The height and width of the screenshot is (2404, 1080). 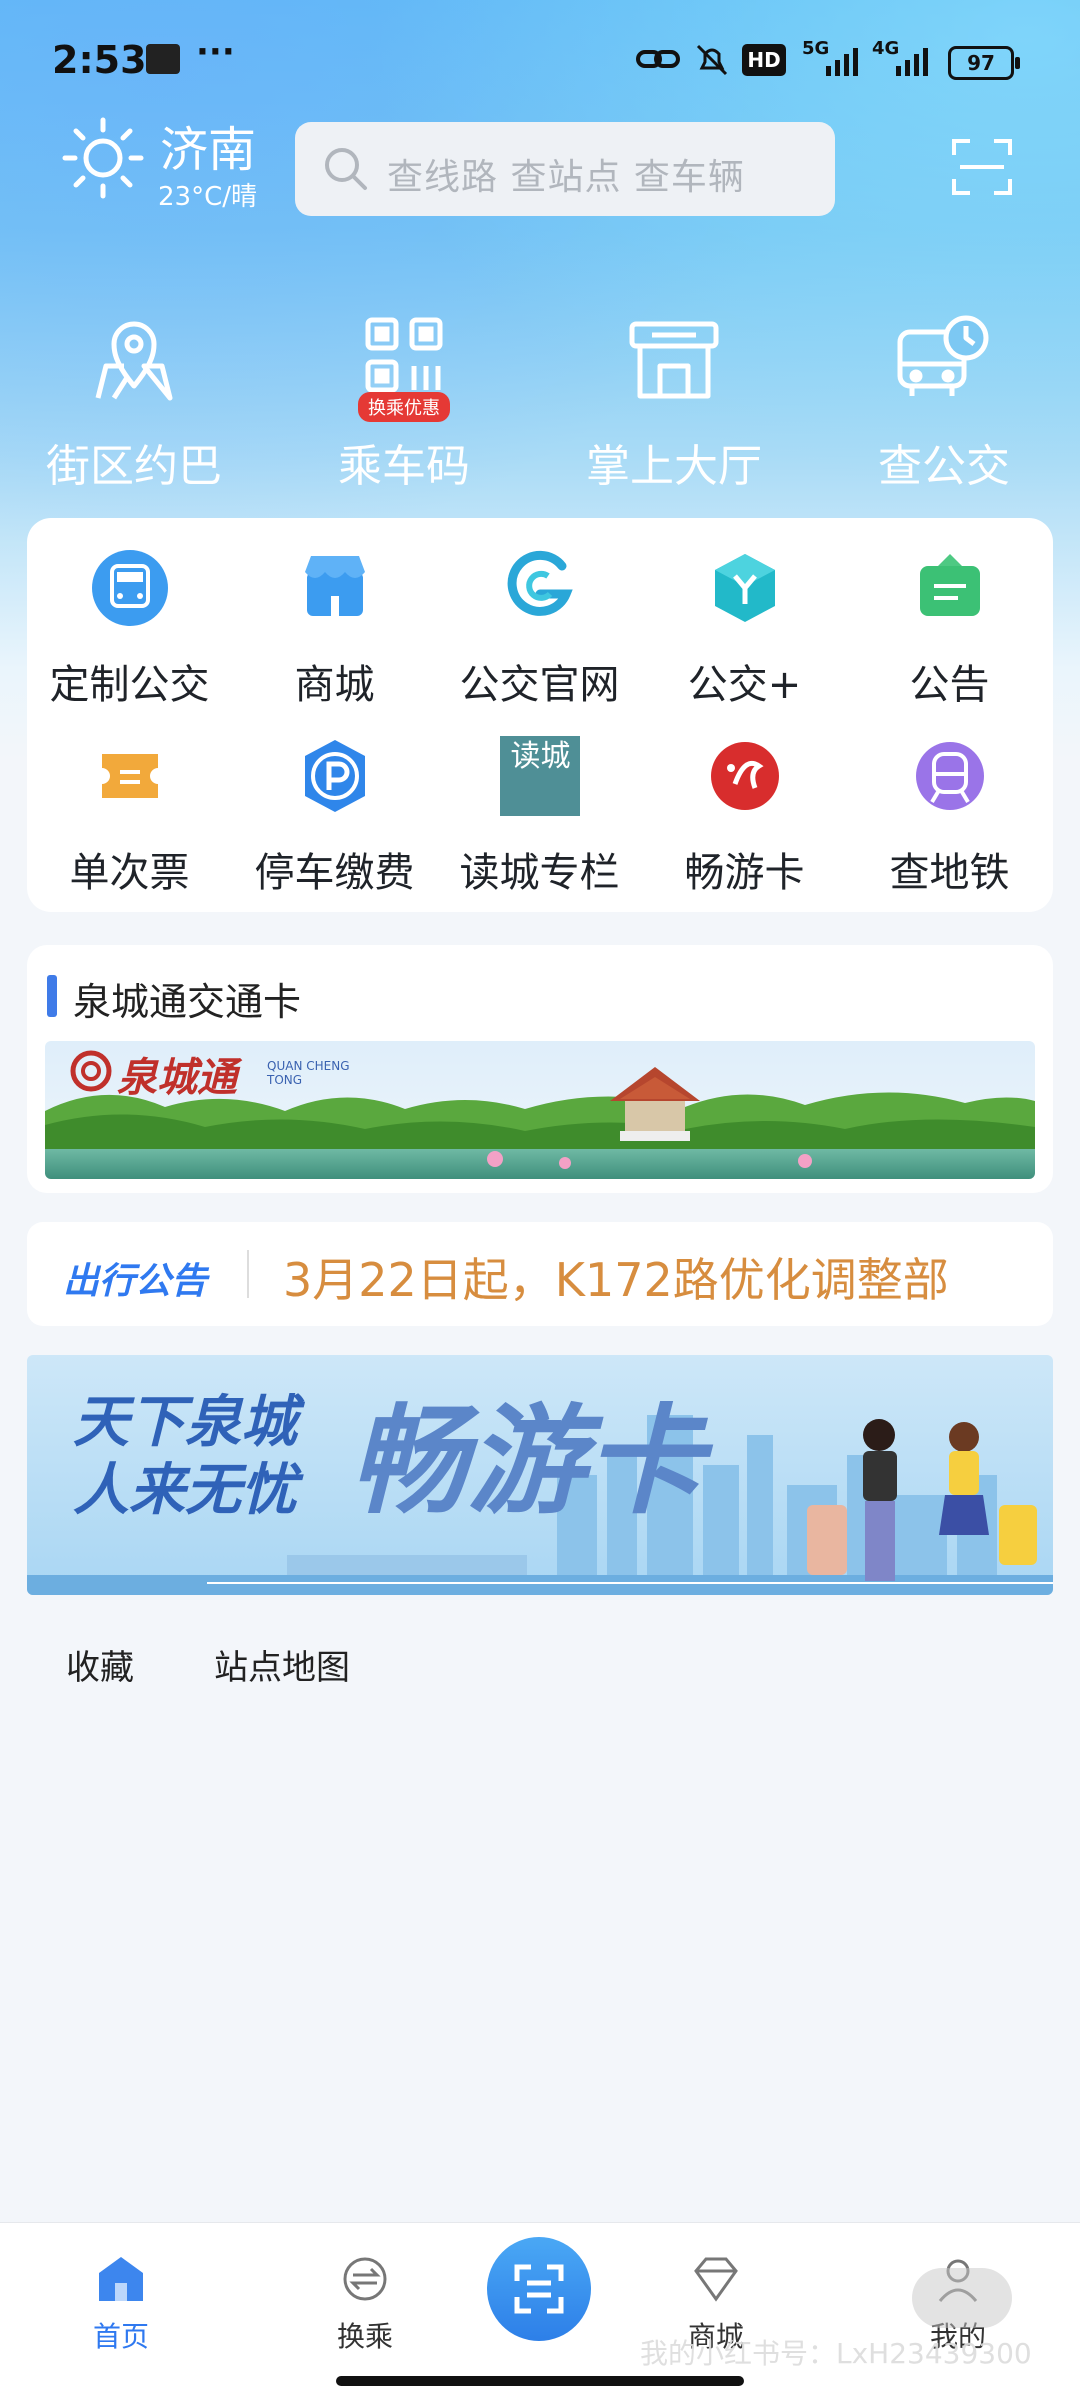 I want to click on quick-action-label: 掌上大厅, so click(x=674, y=466).